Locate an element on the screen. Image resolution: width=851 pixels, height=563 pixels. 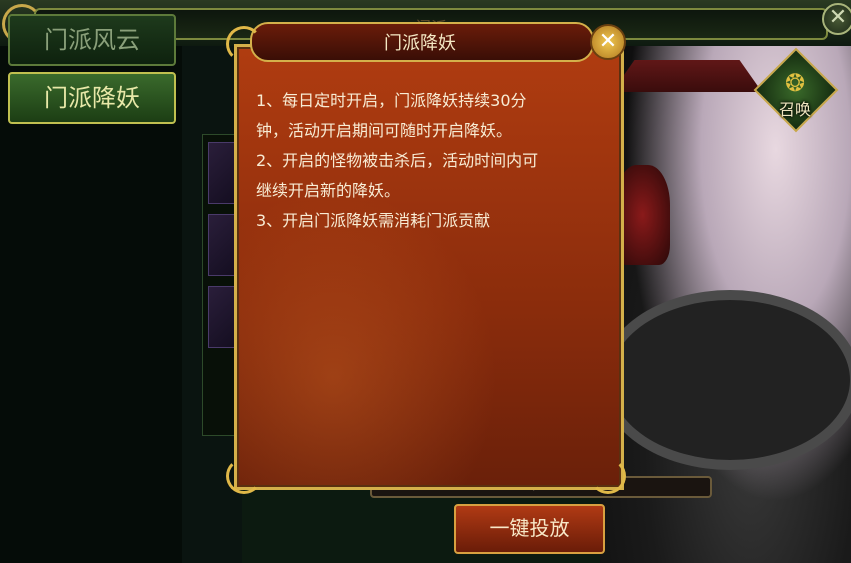
rule-line: 2、开启的怪物被击杀后，活动时间内可 is located at coordinates (397, 160).